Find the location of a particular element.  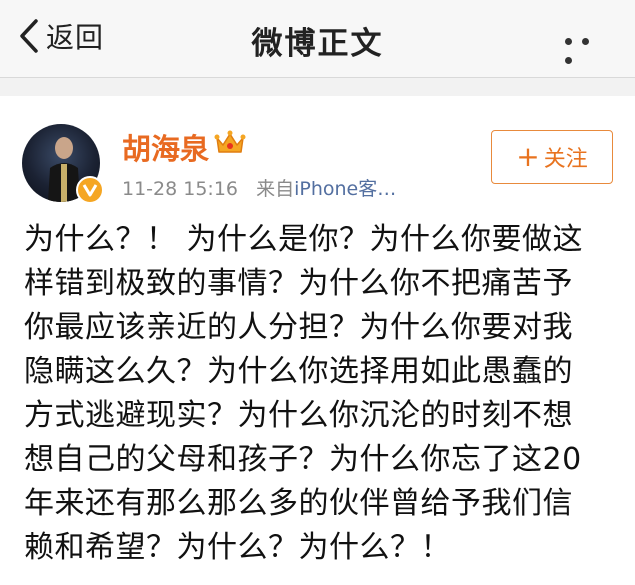

post-text-line: 样错到极致的事情？为什么你不把痛苦予 is located at coordinates (298, 283).